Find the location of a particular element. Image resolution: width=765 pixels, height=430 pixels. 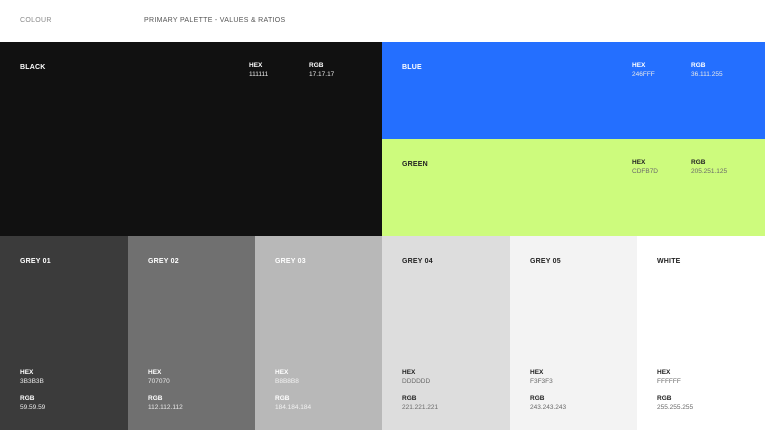

swatch-green: GREEN HEX CDFB7D RGB 205.251.125 is located at coordinates (573, 187).